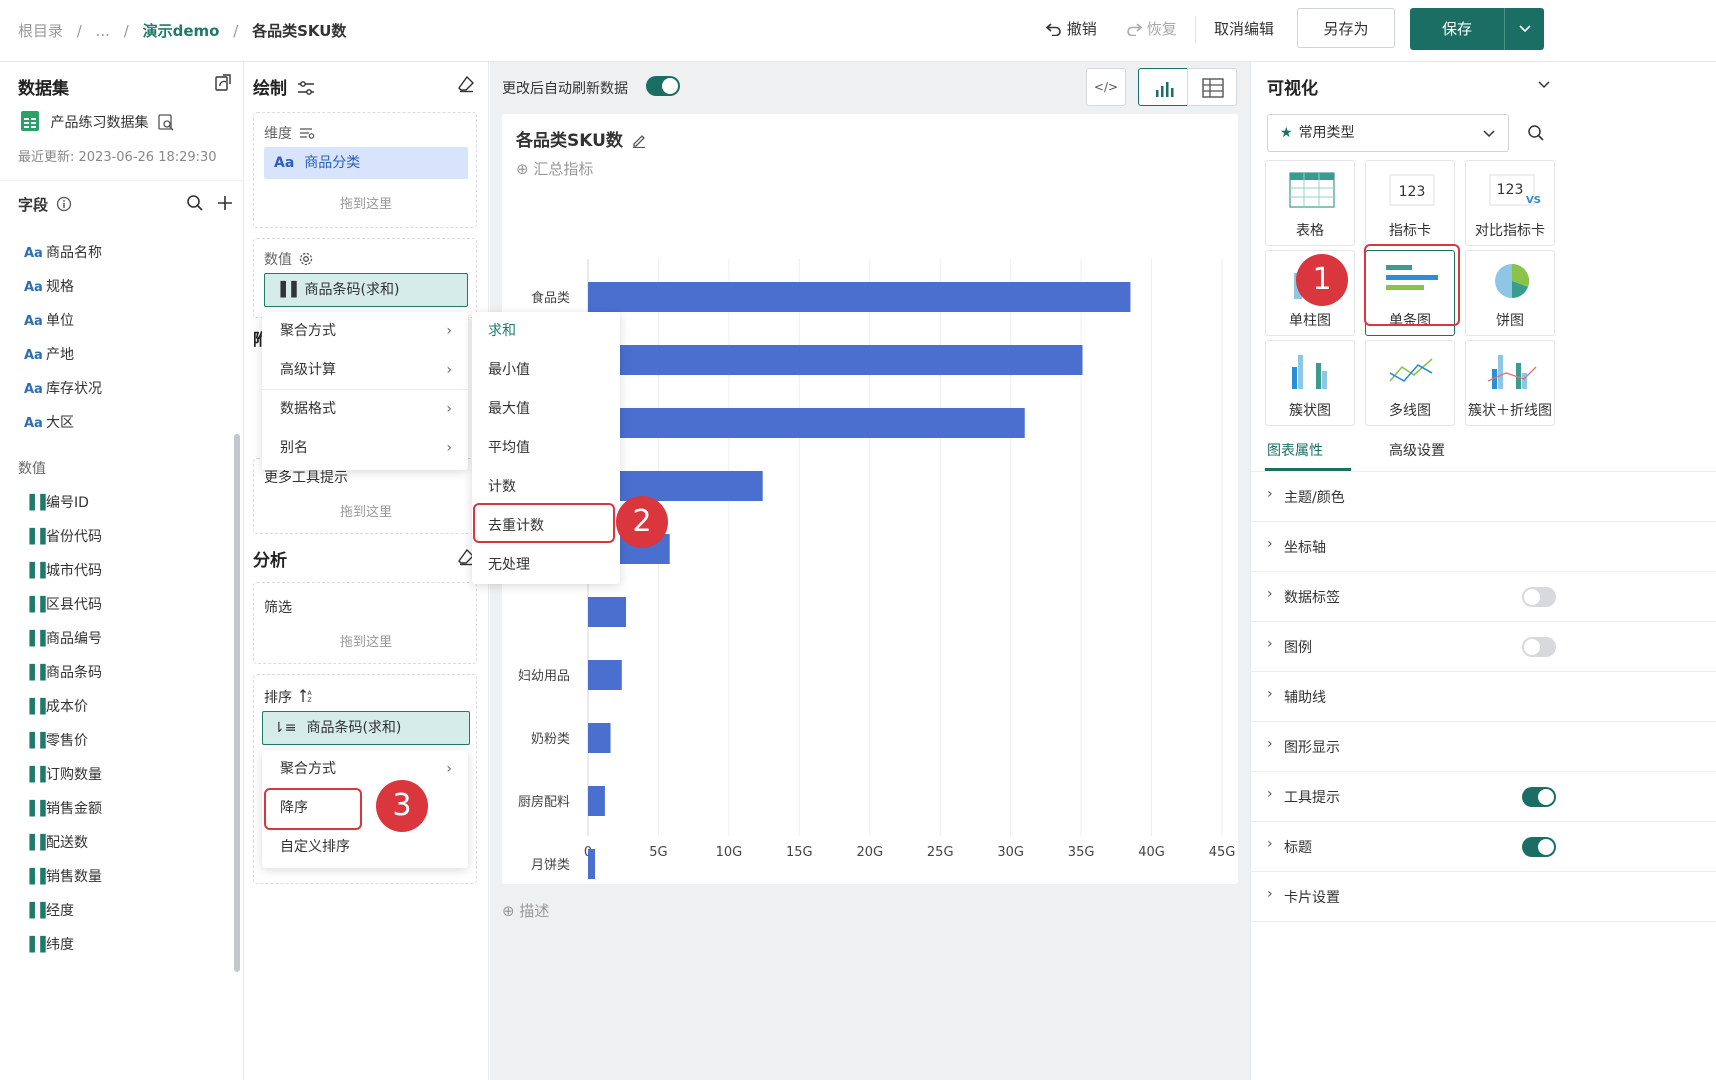 The height and width of the screenshot is (1080, 1716). I want to click on value-menu-item: 高级计算 ›, so click(365, 370).